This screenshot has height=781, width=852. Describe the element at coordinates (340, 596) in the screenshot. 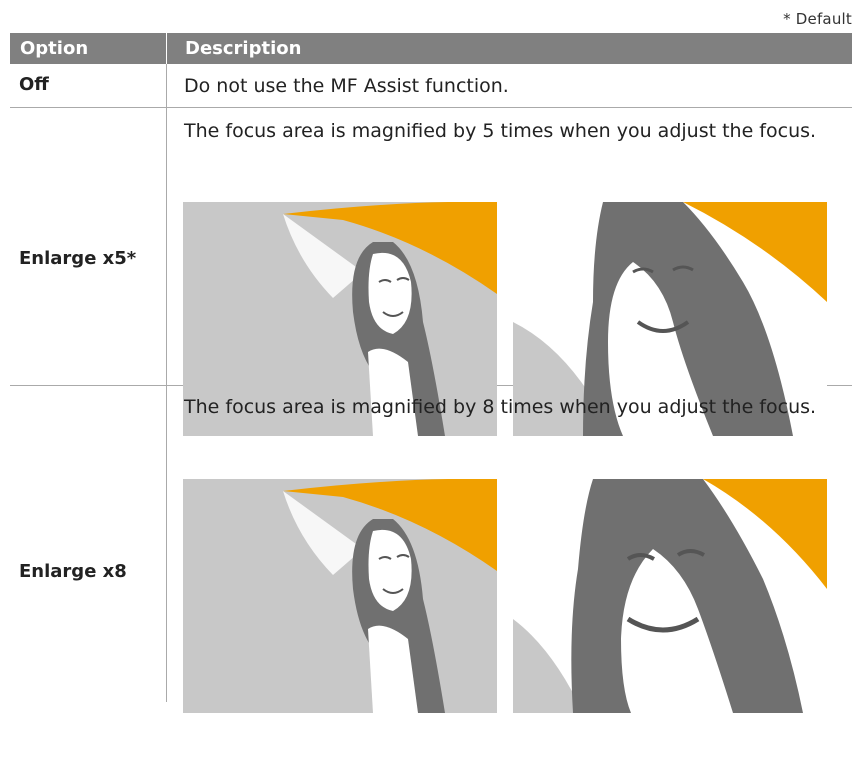

I see `normal-view-image` at that location.